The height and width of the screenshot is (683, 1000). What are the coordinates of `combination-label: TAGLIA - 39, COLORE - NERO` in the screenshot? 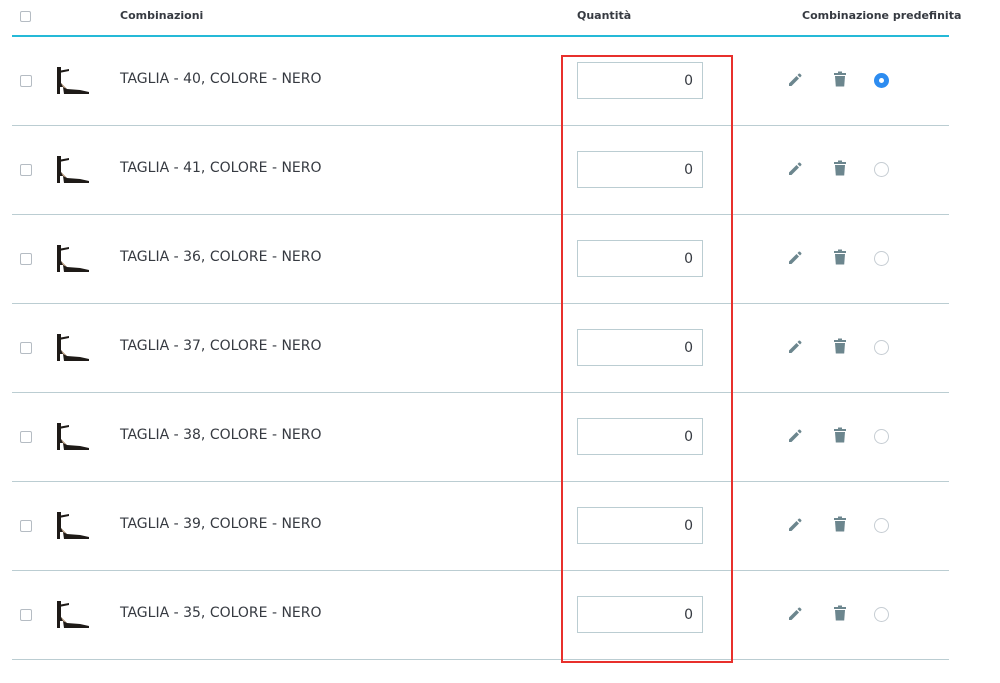 It's located at (221, 524).